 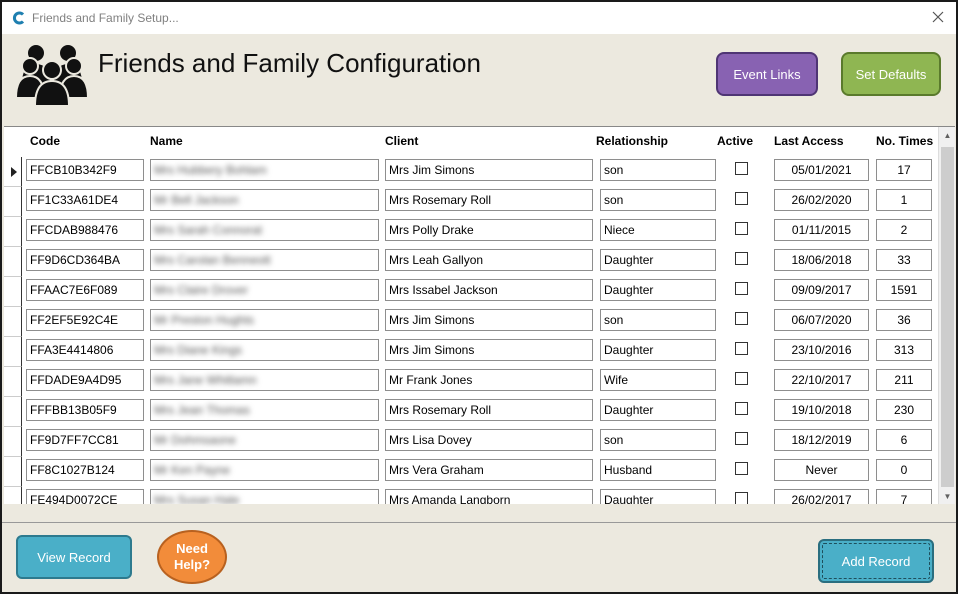 What do you see at coordinates (85, 470) in the screenshot?
I see `cell-code: FF8C1027B124` at bounding box center [85, 470].